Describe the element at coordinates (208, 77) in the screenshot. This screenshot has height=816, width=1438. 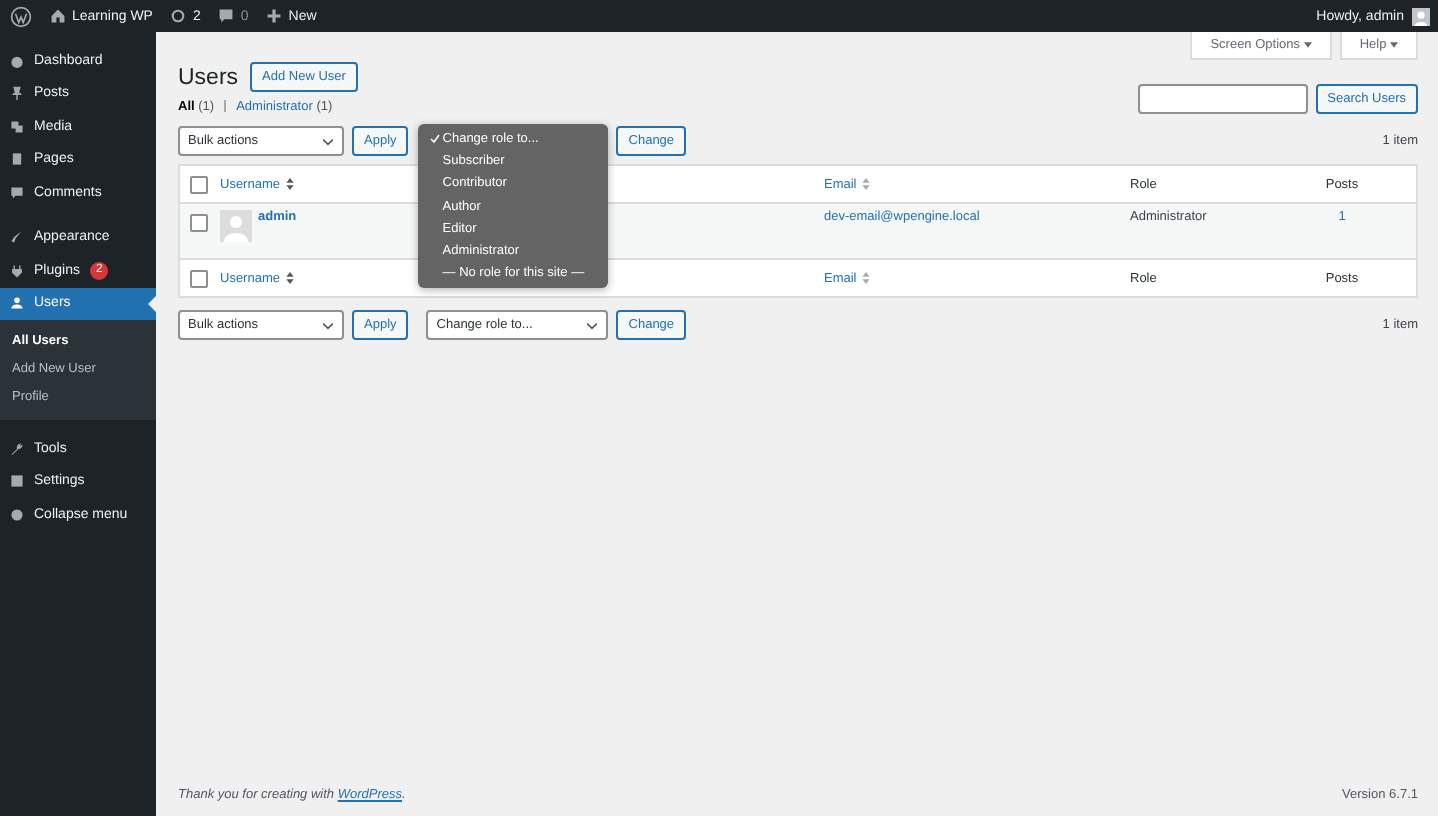
I see `page-title: Users` at that location.